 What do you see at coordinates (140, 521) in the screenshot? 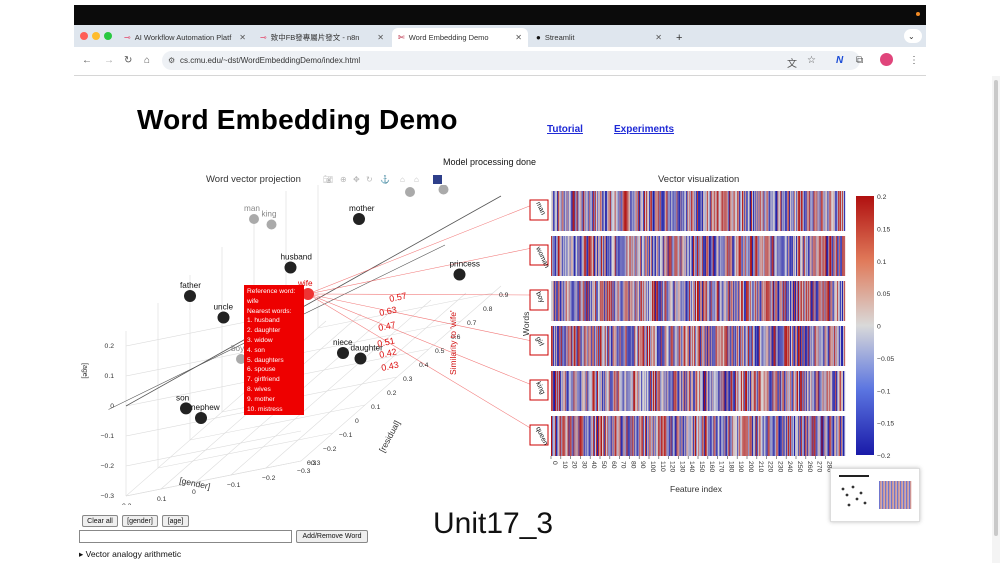
I see `gender-button: [gender]` at bounding box center [140, 521].